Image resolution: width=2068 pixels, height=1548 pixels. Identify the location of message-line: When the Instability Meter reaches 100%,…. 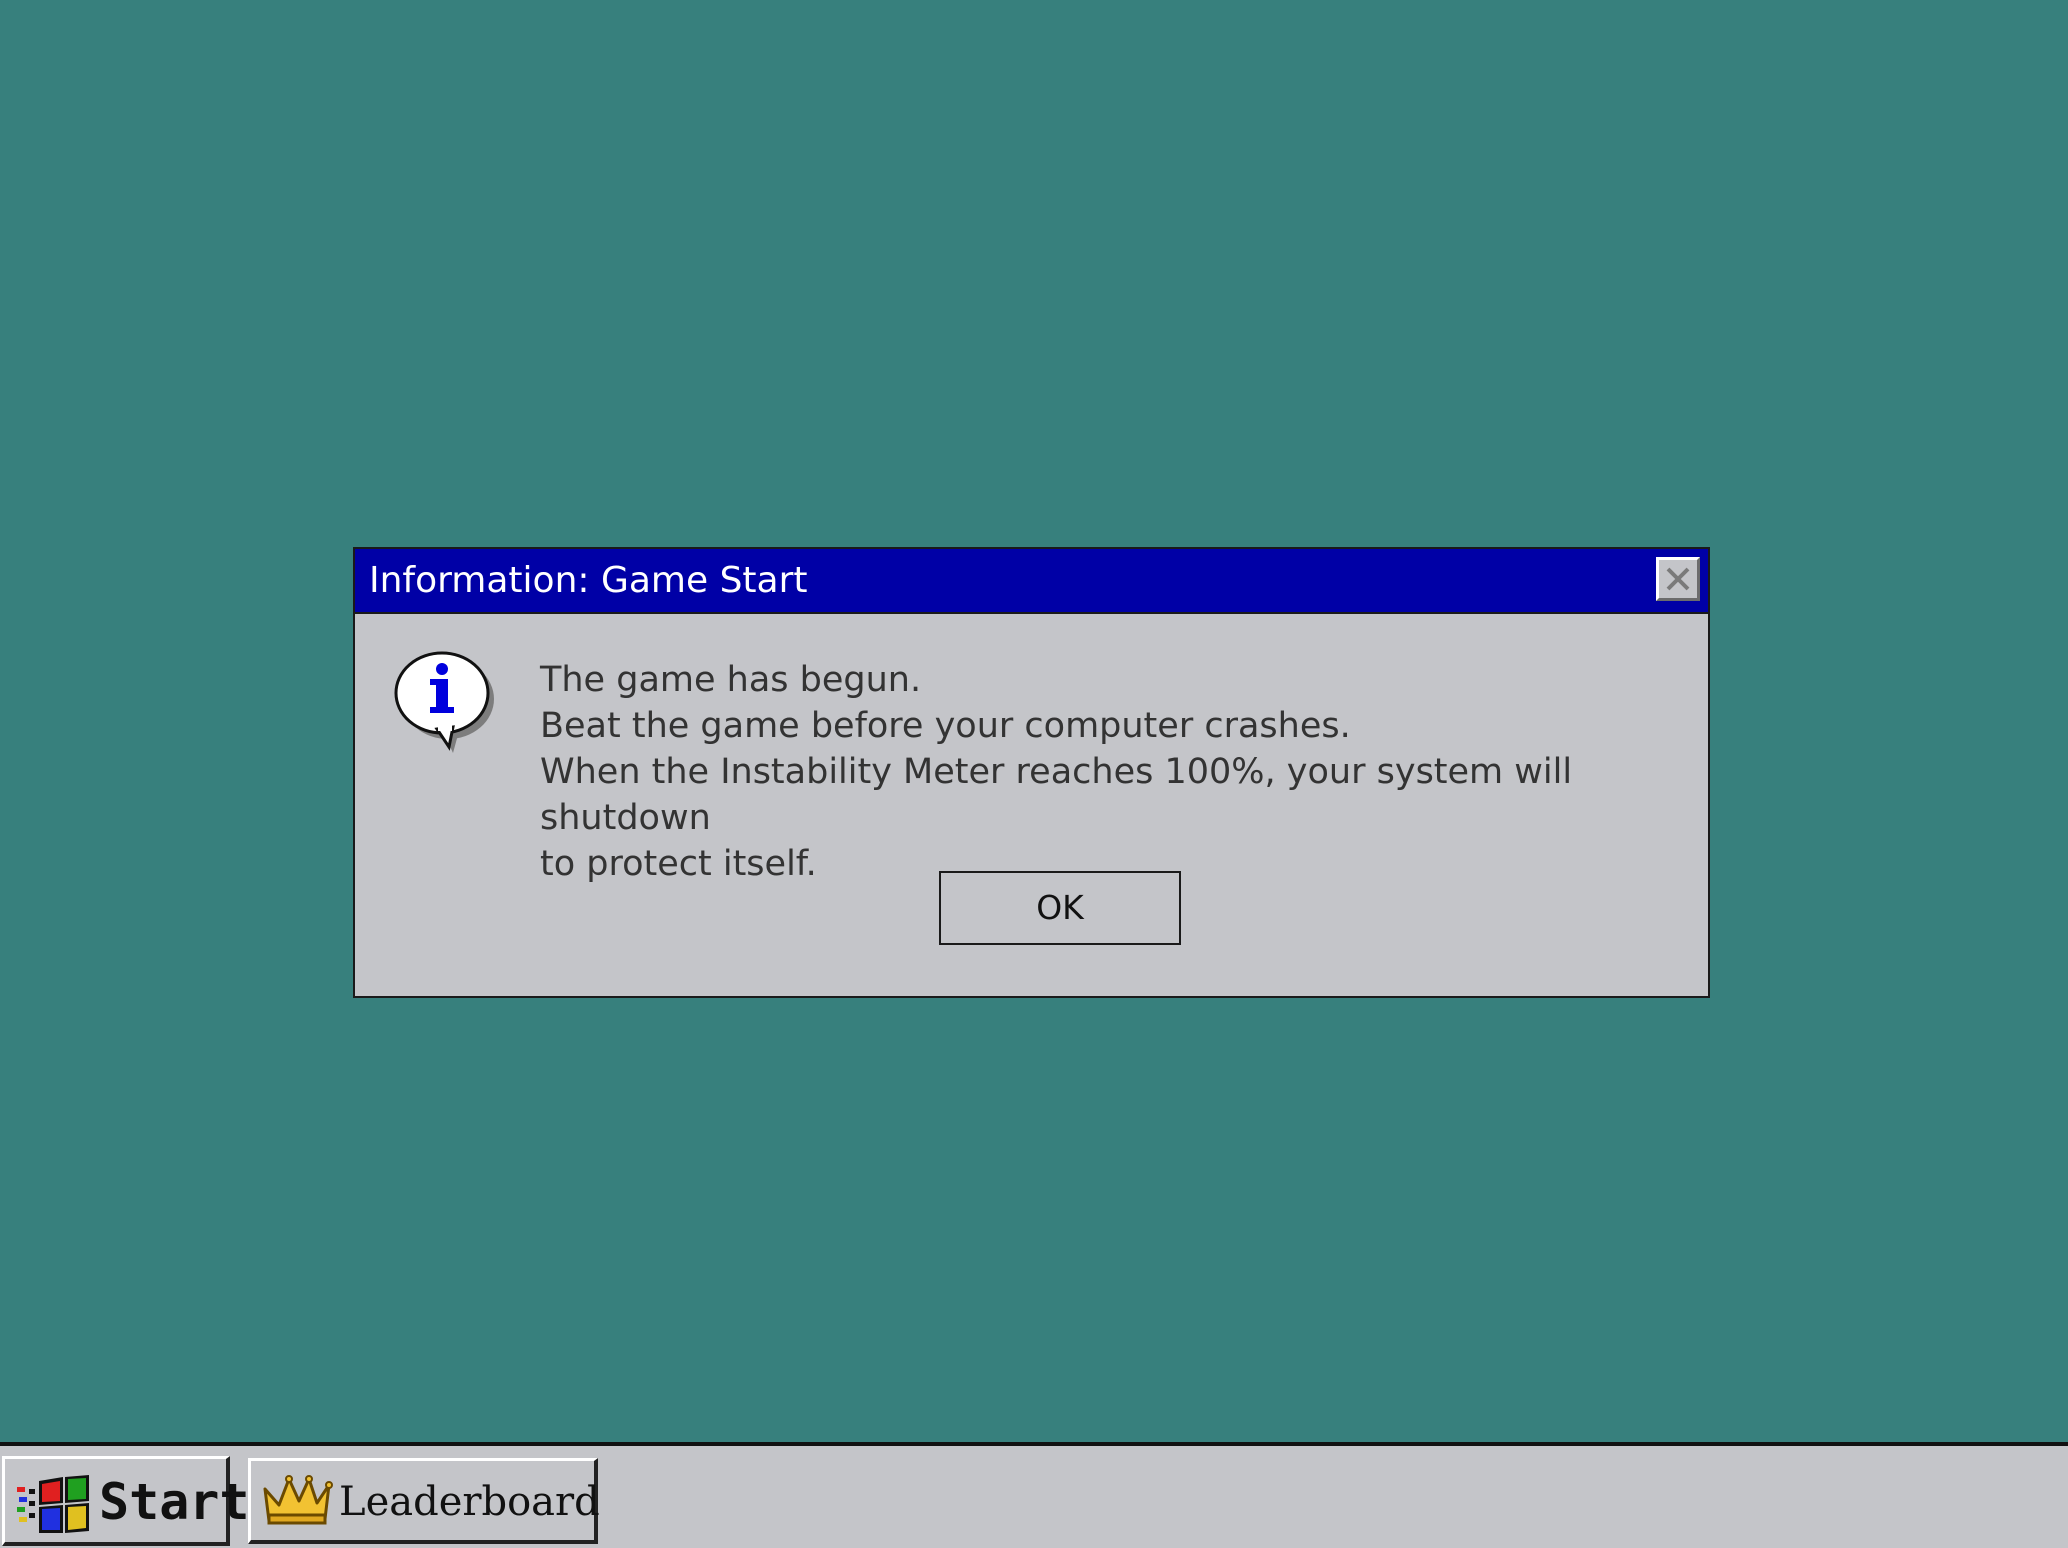
(1056, 795).